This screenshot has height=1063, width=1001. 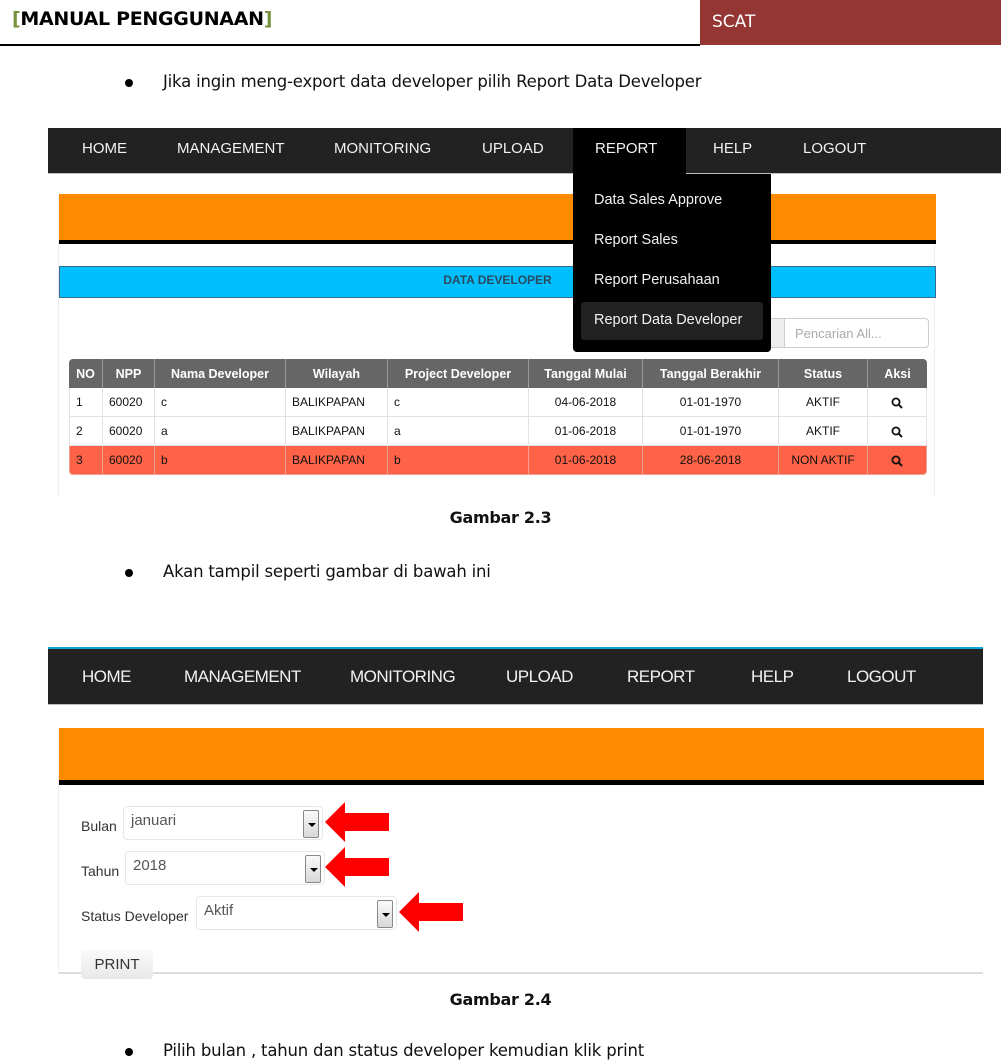 I want to click on bulan-label: Bulan, so click(x=99, y=826).